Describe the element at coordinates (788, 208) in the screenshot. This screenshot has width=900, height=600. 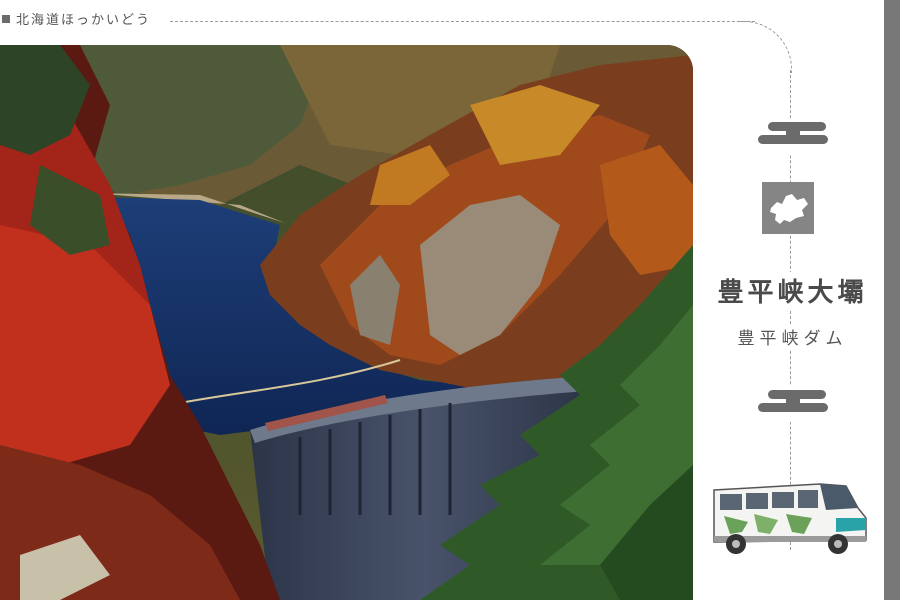
I see `hokkaido-map-icon` at that location.